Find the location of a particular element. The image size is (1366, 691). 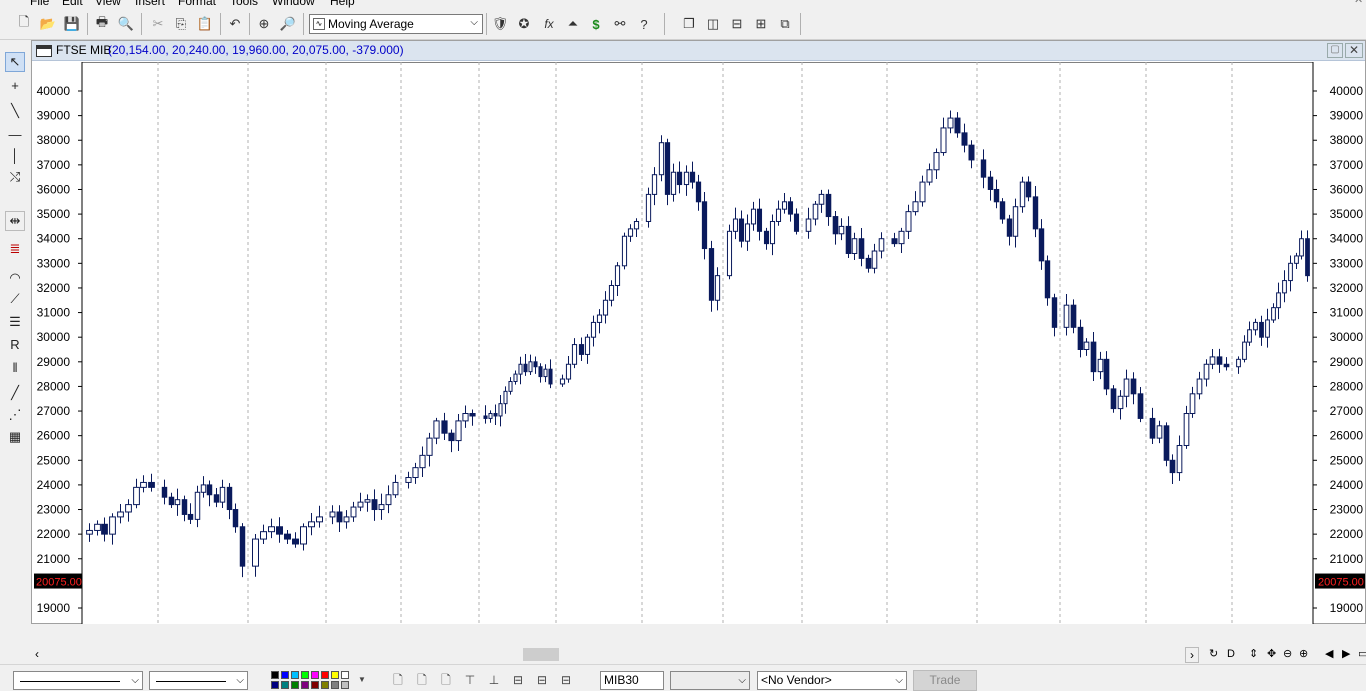

binoculars-icon: ⚯ is located at coordinates (620, 24).